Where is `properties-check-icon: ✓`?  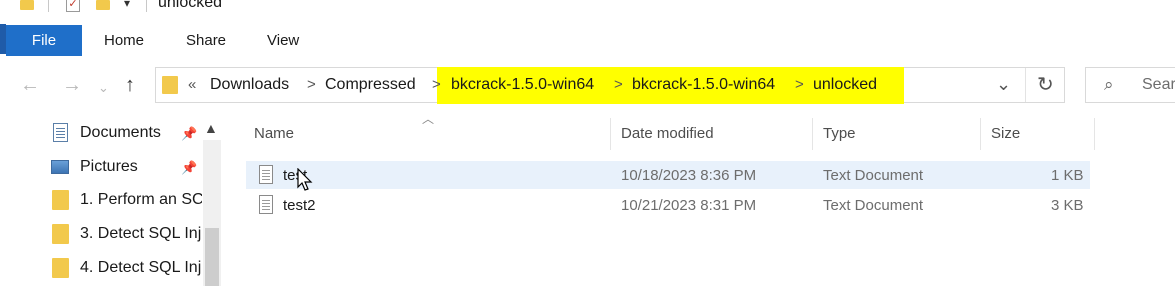 properties-check-icon: ✓ is located at coordinates (73, 6).